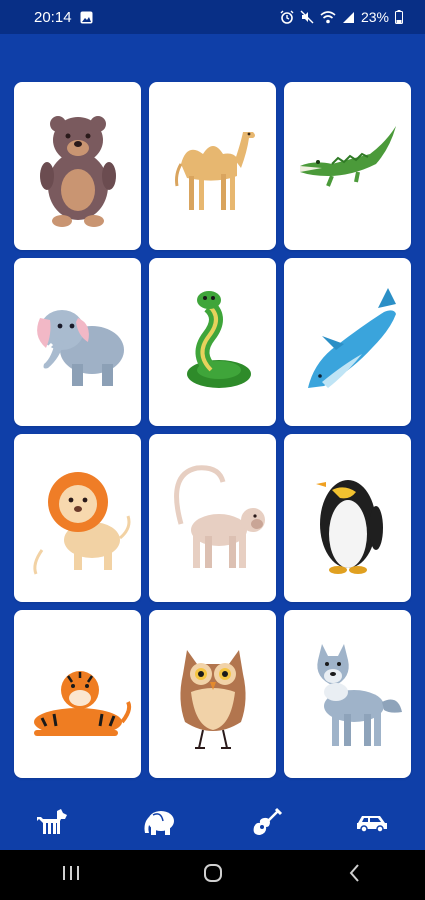 The image size is (425, 900). I want to click on crocodile-image, so click(347, 156).